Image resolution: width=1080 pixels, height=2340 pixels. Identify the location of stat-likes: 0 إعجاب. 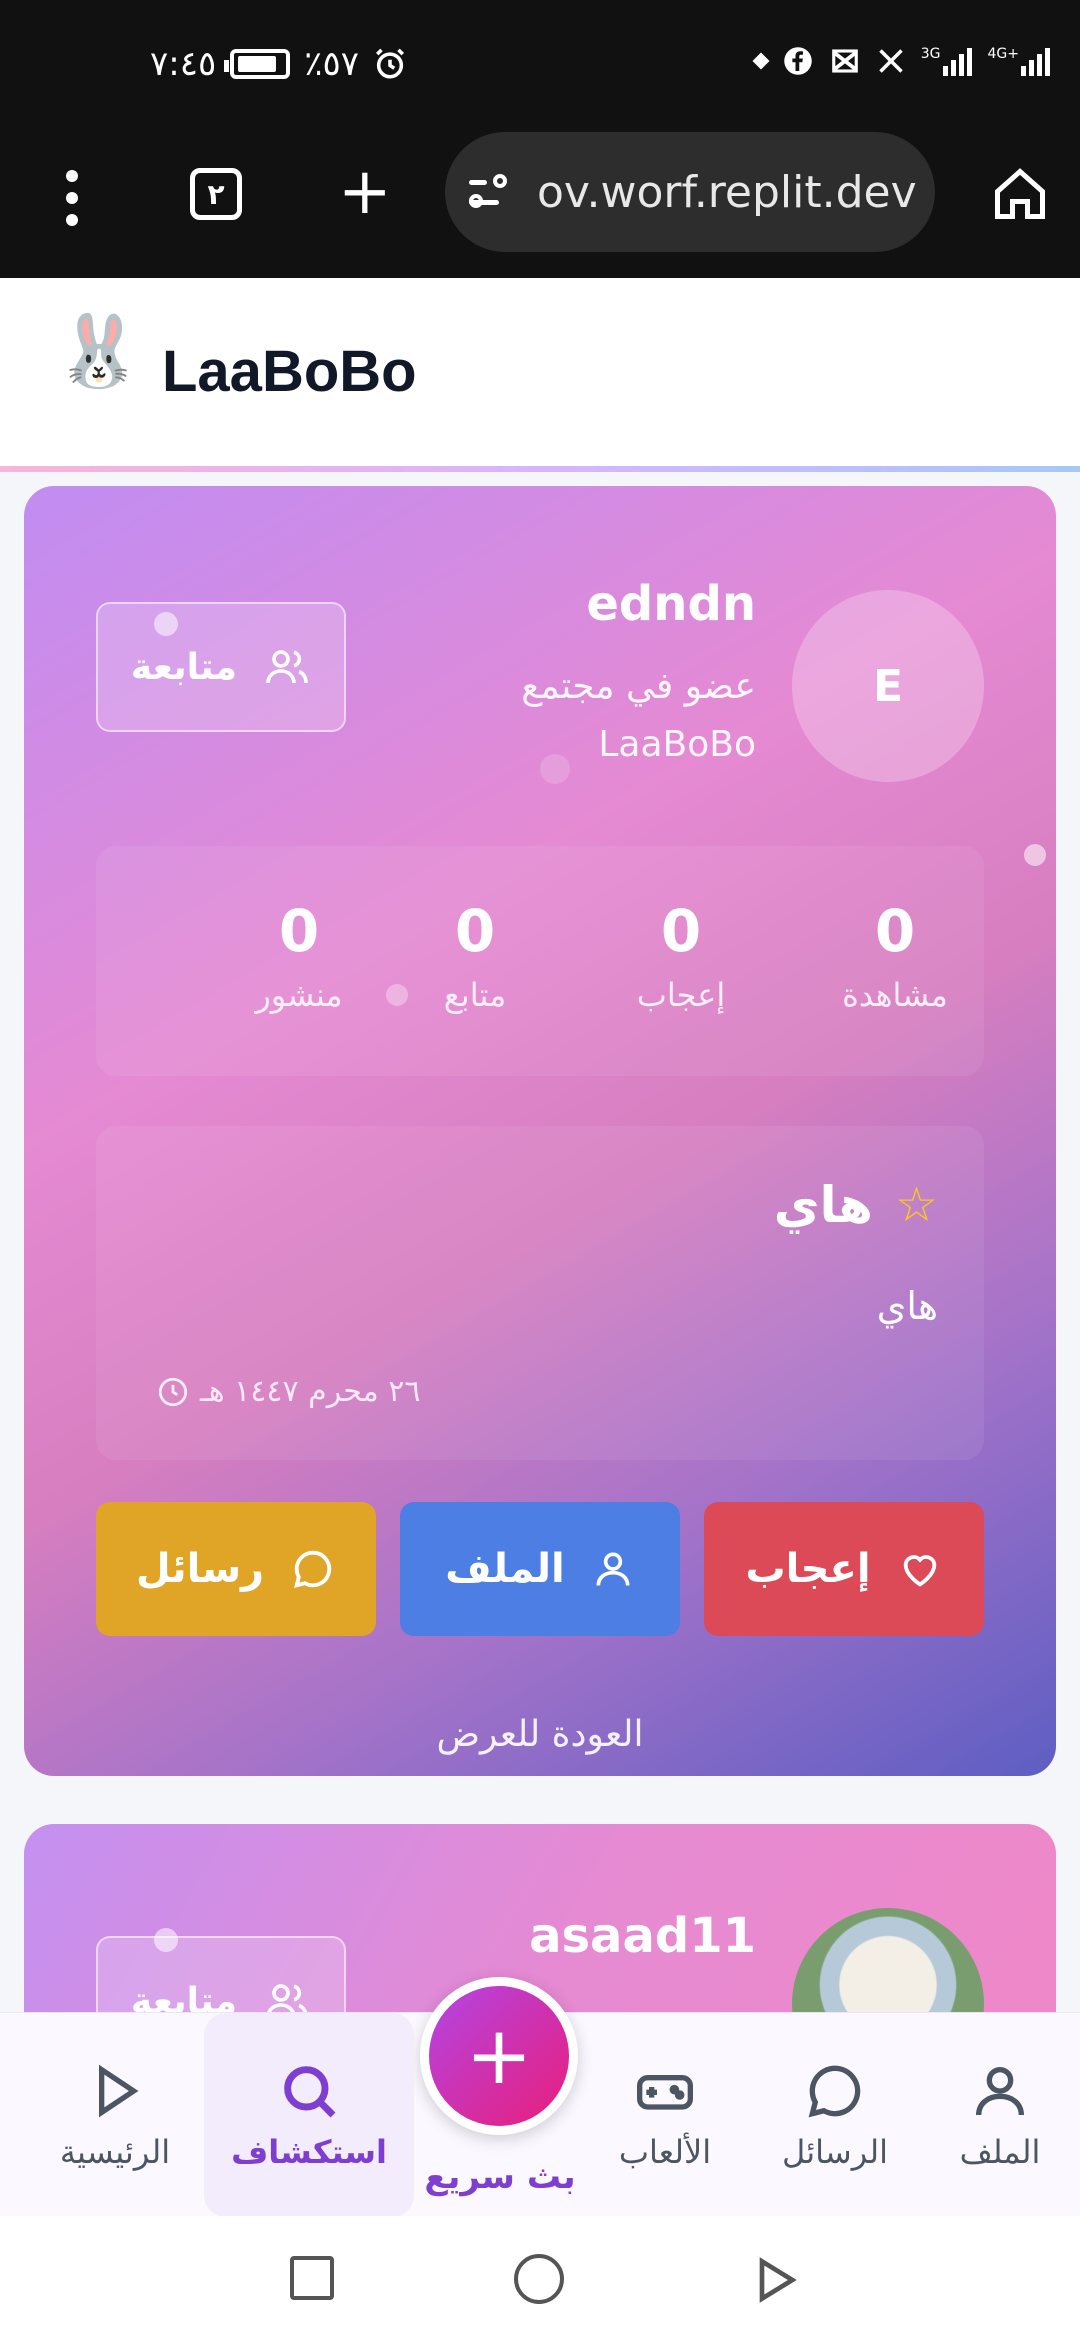
(681, 955).